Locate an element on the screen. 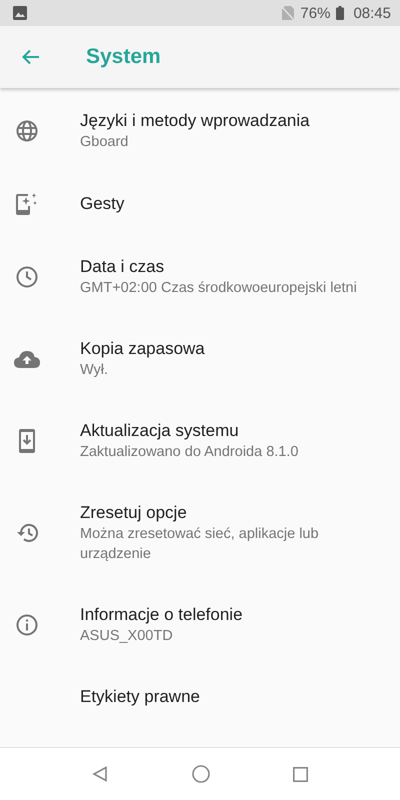 This screenshot has height=800, width=400. item-title: Gesty is located at coordinates (102, 204).